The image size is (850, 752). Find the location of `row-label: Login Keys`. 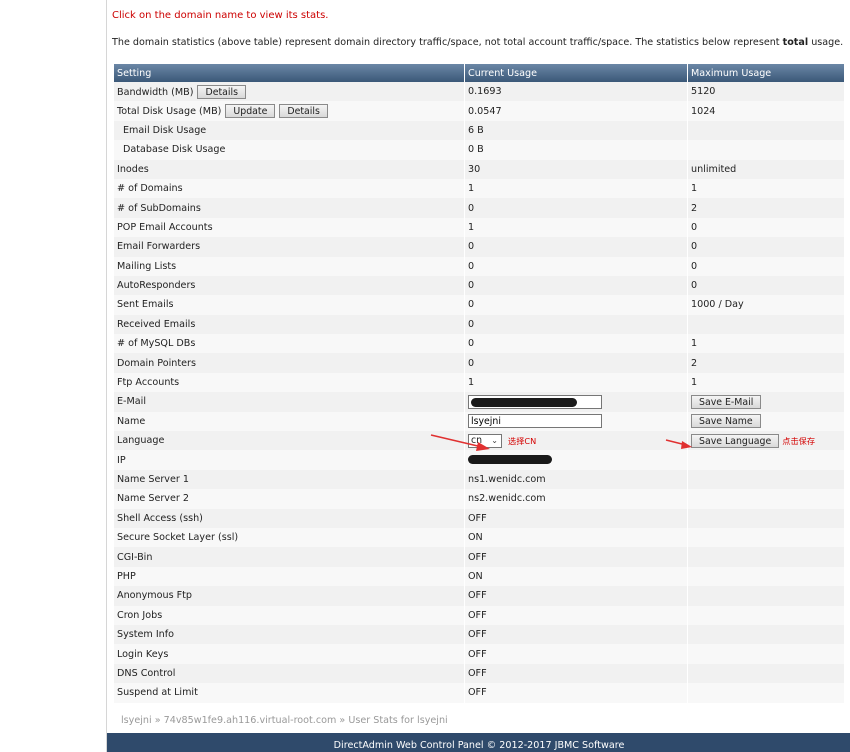

row-label: Login Keys is located at coordinates (289, 654).